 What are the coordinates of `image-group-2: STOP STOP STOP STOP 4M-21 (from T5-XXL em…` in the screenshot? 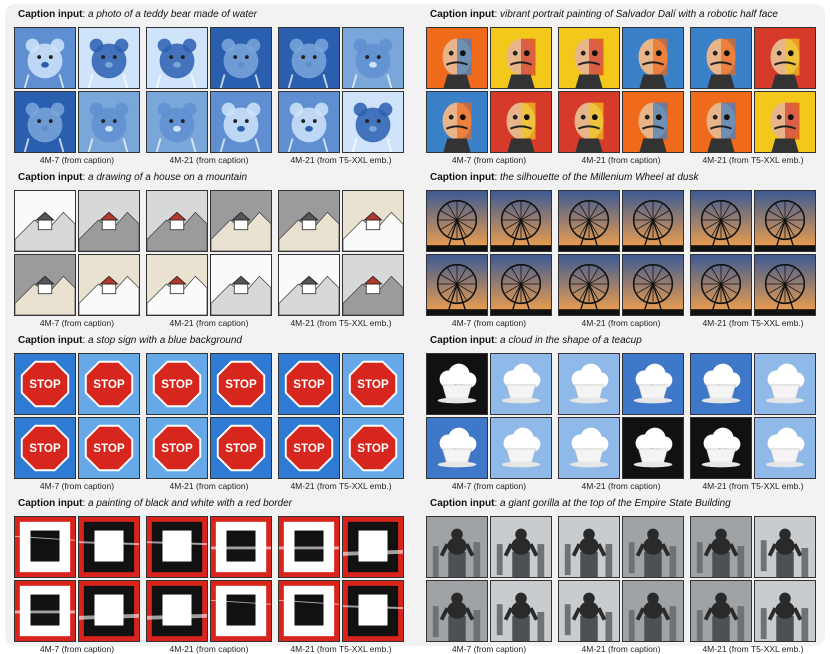 It's located at (341, 422).